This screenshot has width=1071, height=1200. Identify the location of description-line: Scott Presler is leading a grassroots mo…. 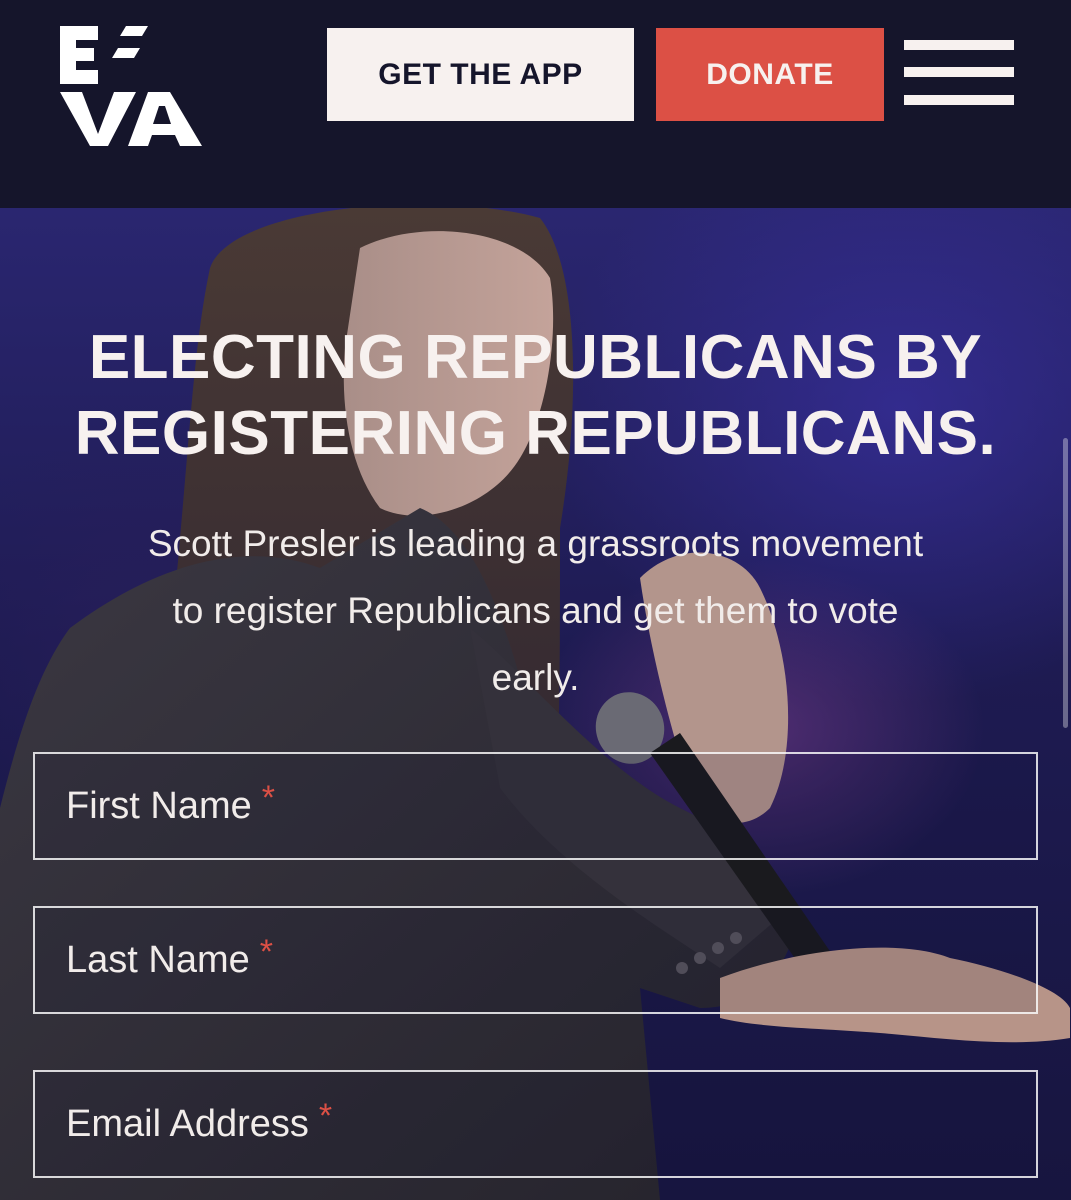
(535, 543).